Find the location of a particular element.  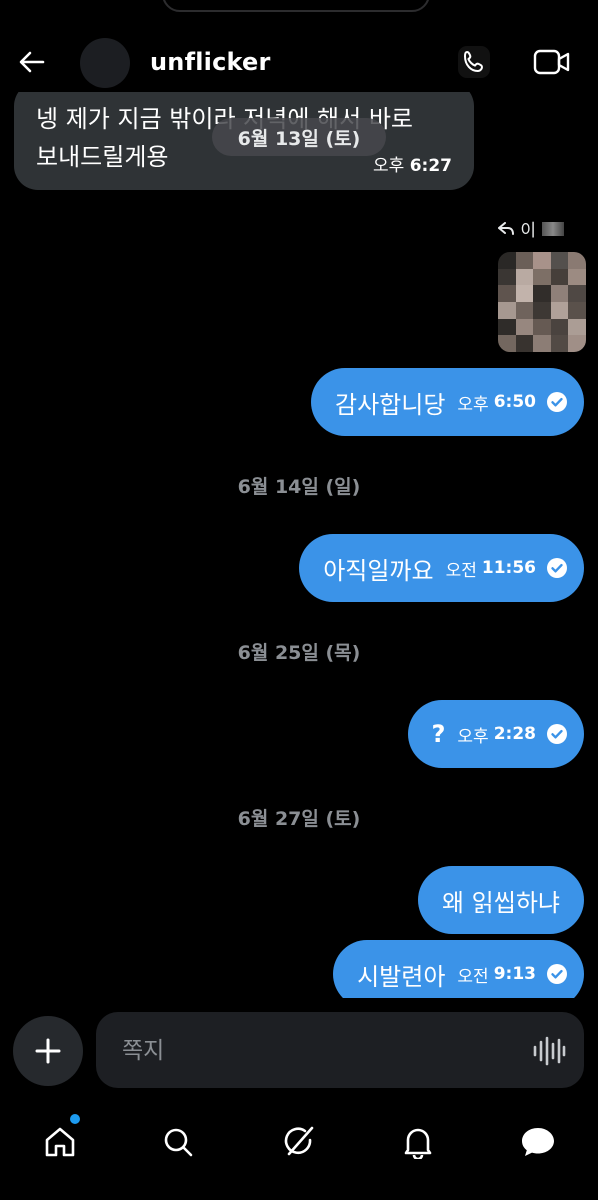

arrow-left-icon is located at coordinates (32, 62).